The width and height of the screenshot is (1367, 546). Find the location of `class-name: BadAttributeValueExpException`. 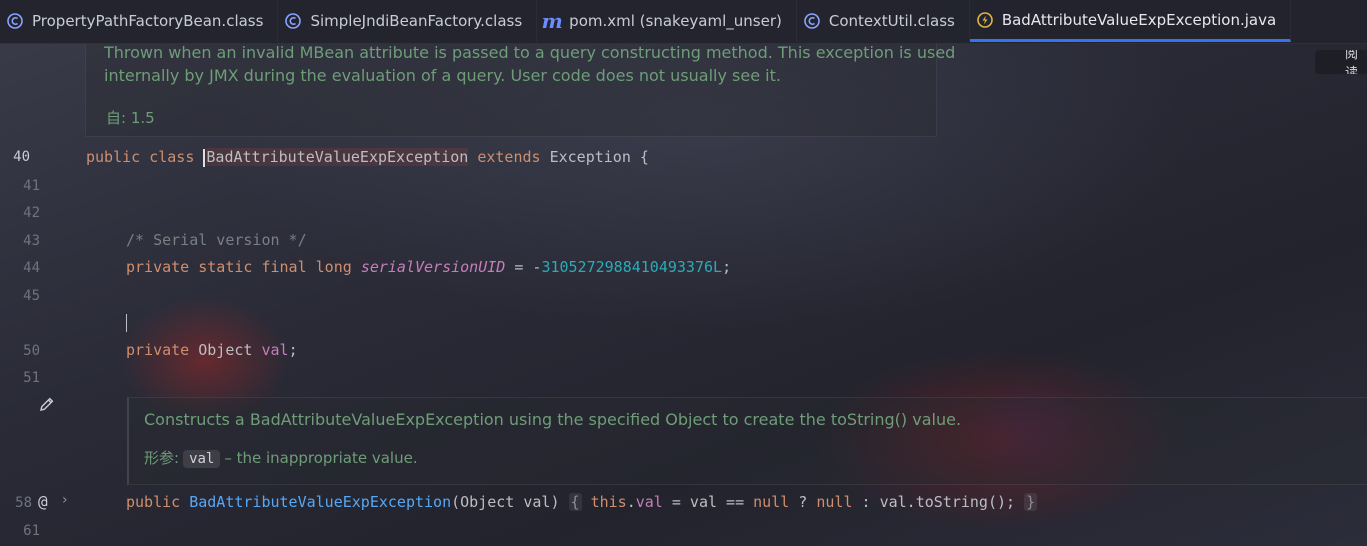

class-name: BadAttributeValueExpException is located at coordinates (337, 157).